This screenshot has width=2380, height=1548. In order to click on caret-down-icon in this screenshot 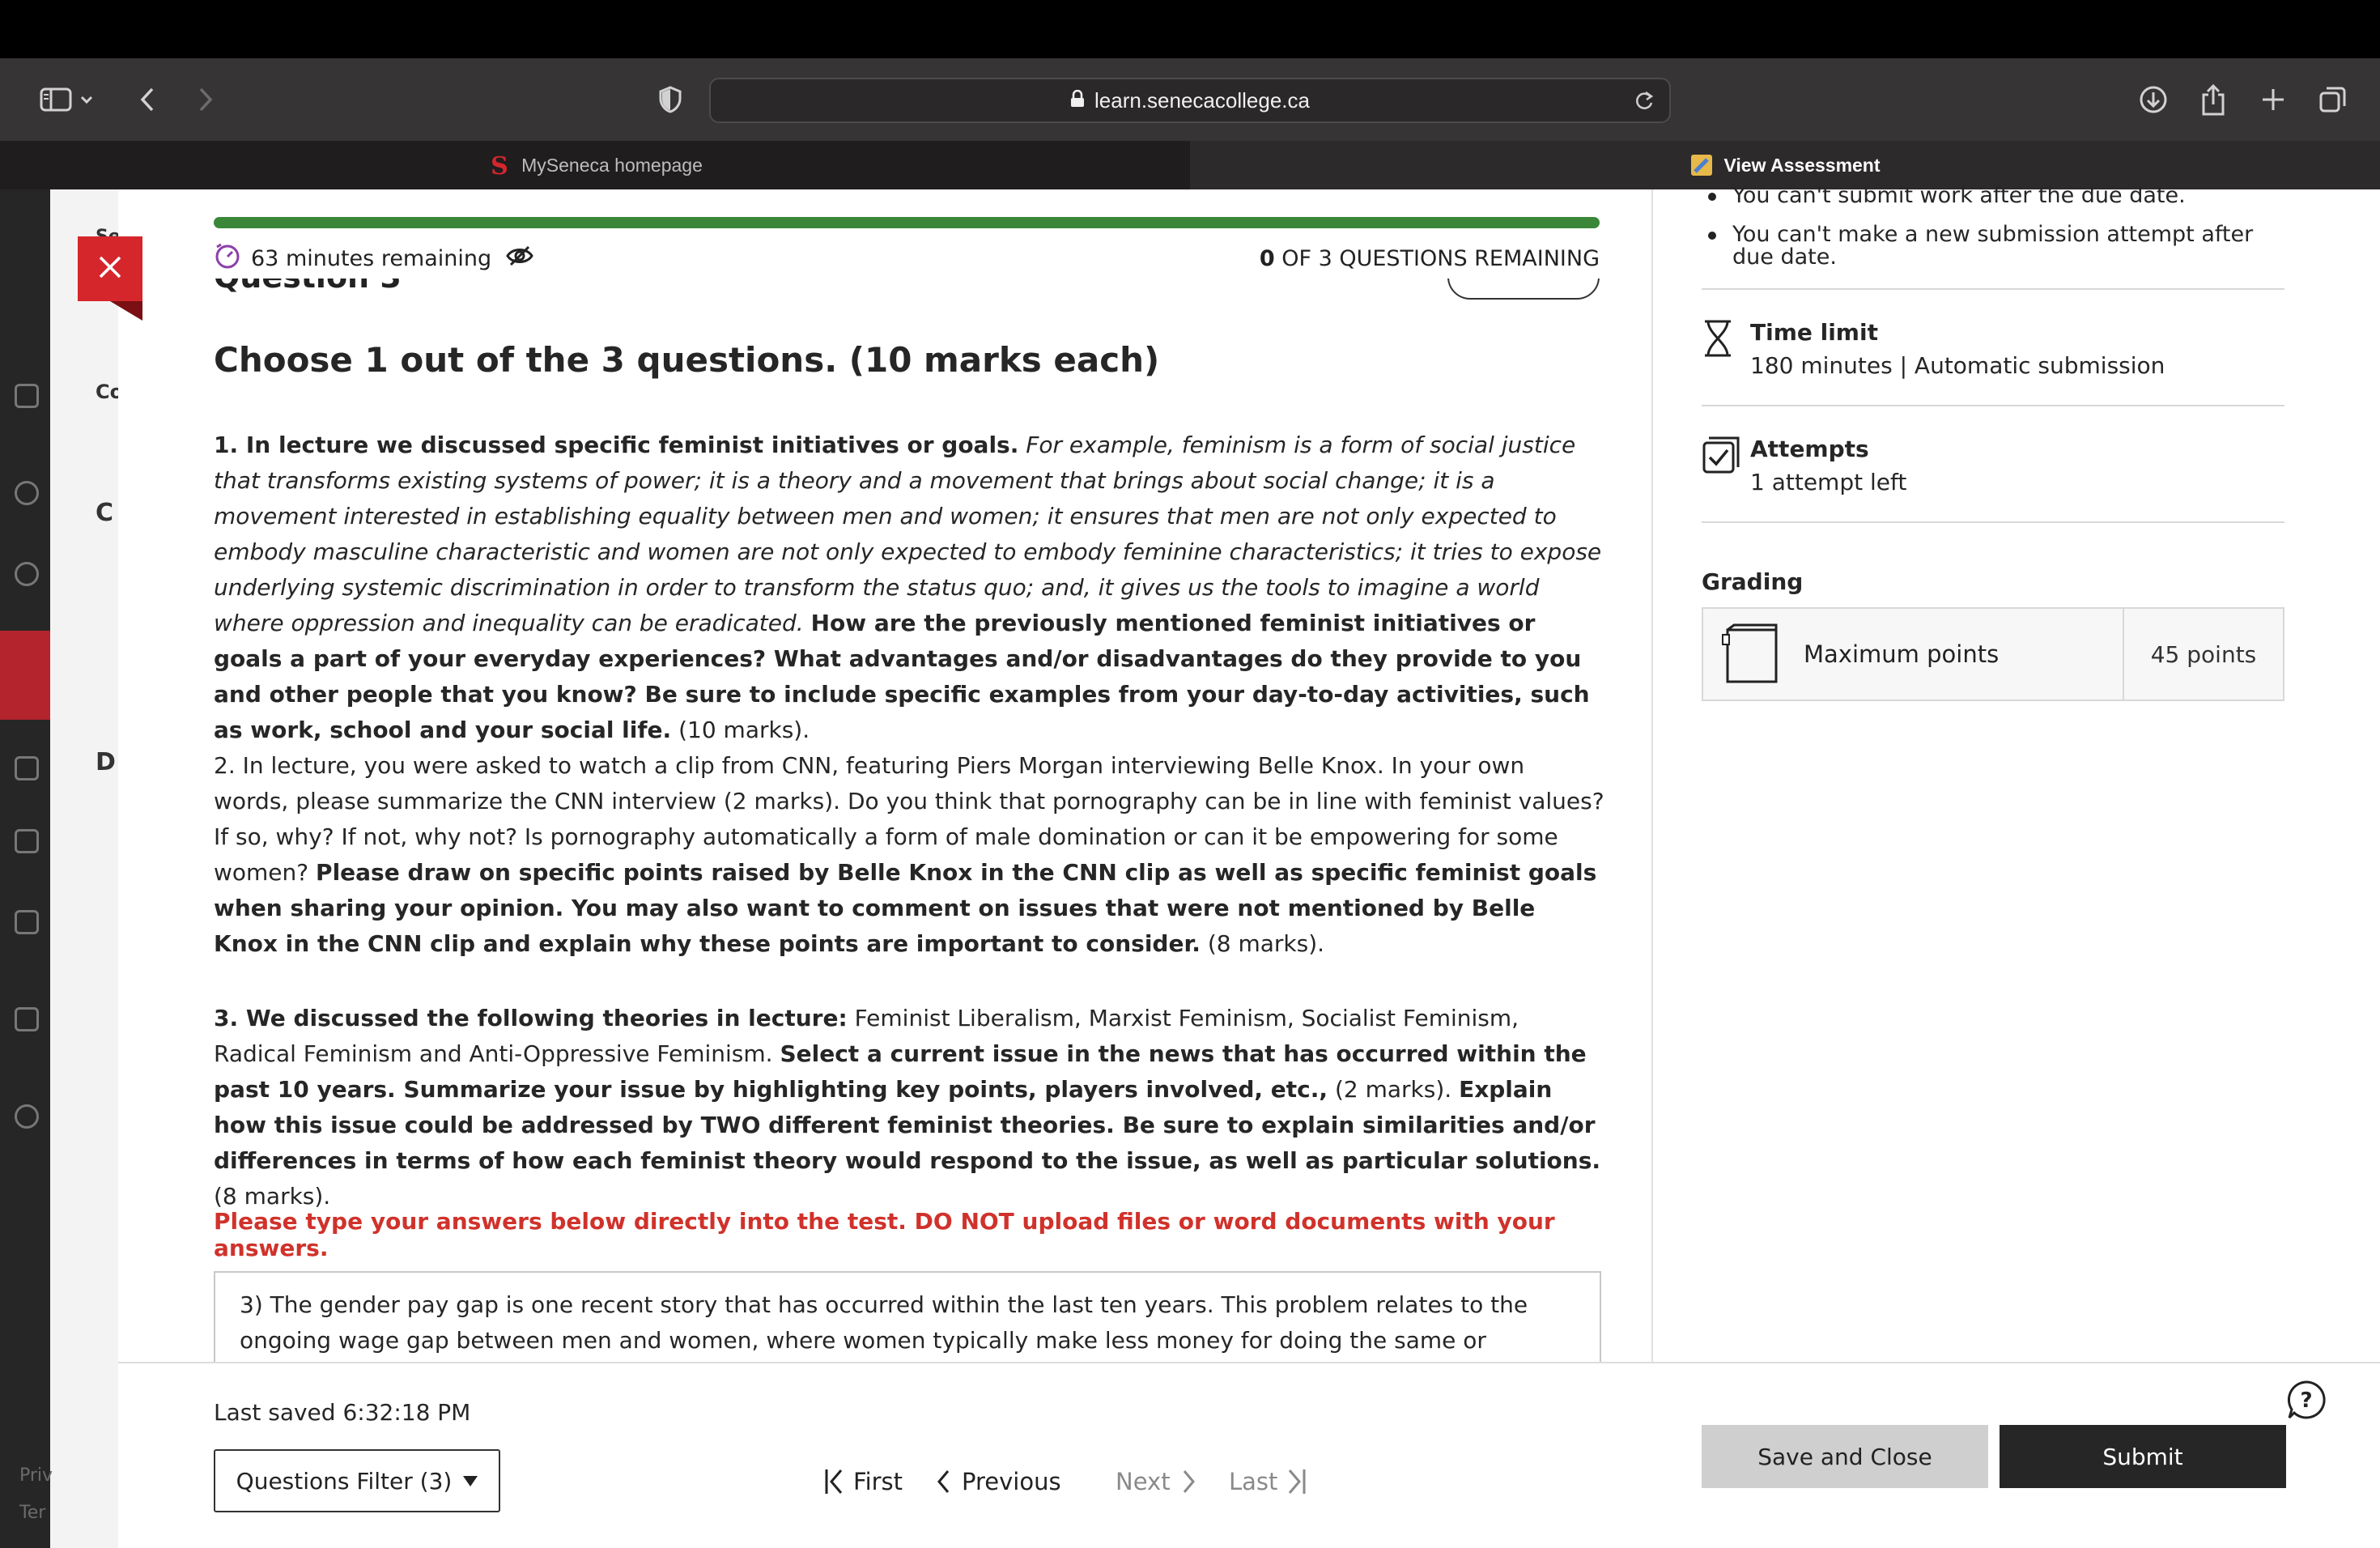, I will do `click(471, 1481)`.